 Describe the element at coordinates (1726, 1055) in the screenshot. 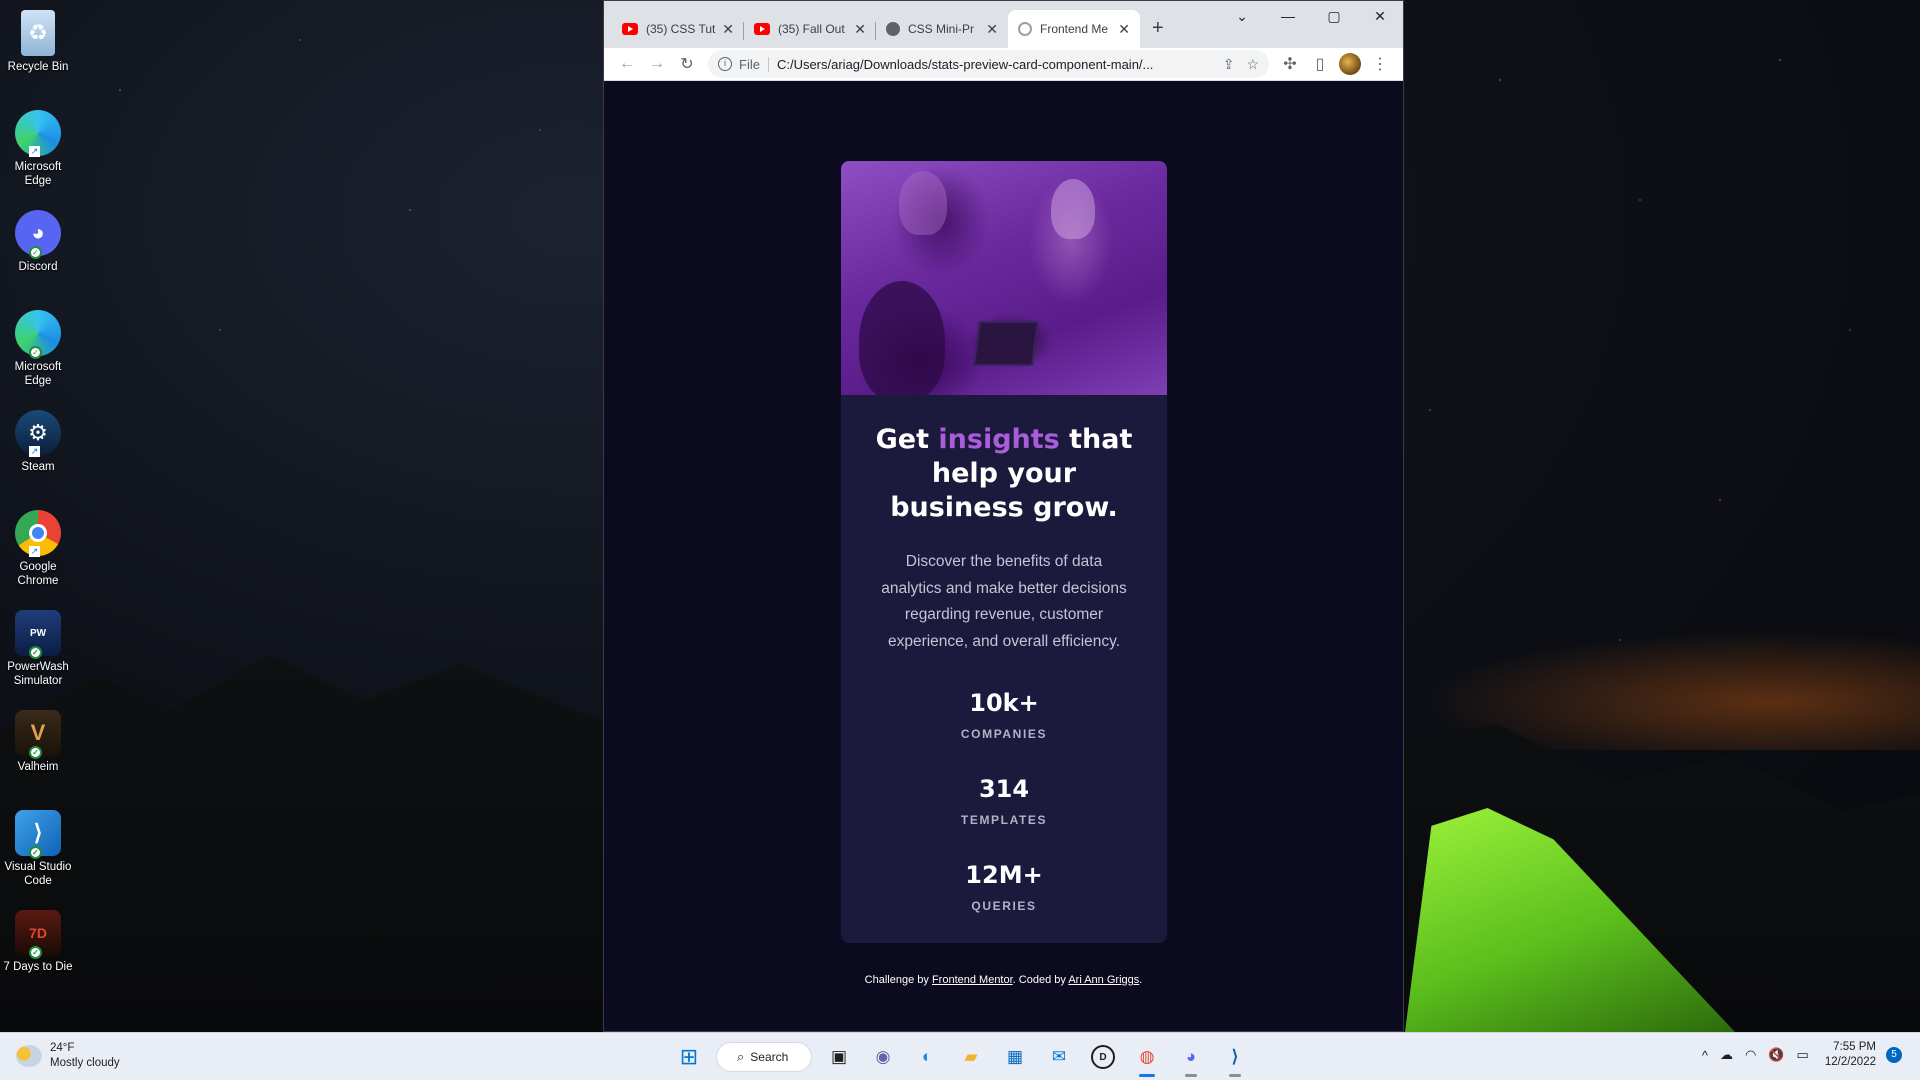

I see `onedrive-cloud-icon: ☁` at that location.